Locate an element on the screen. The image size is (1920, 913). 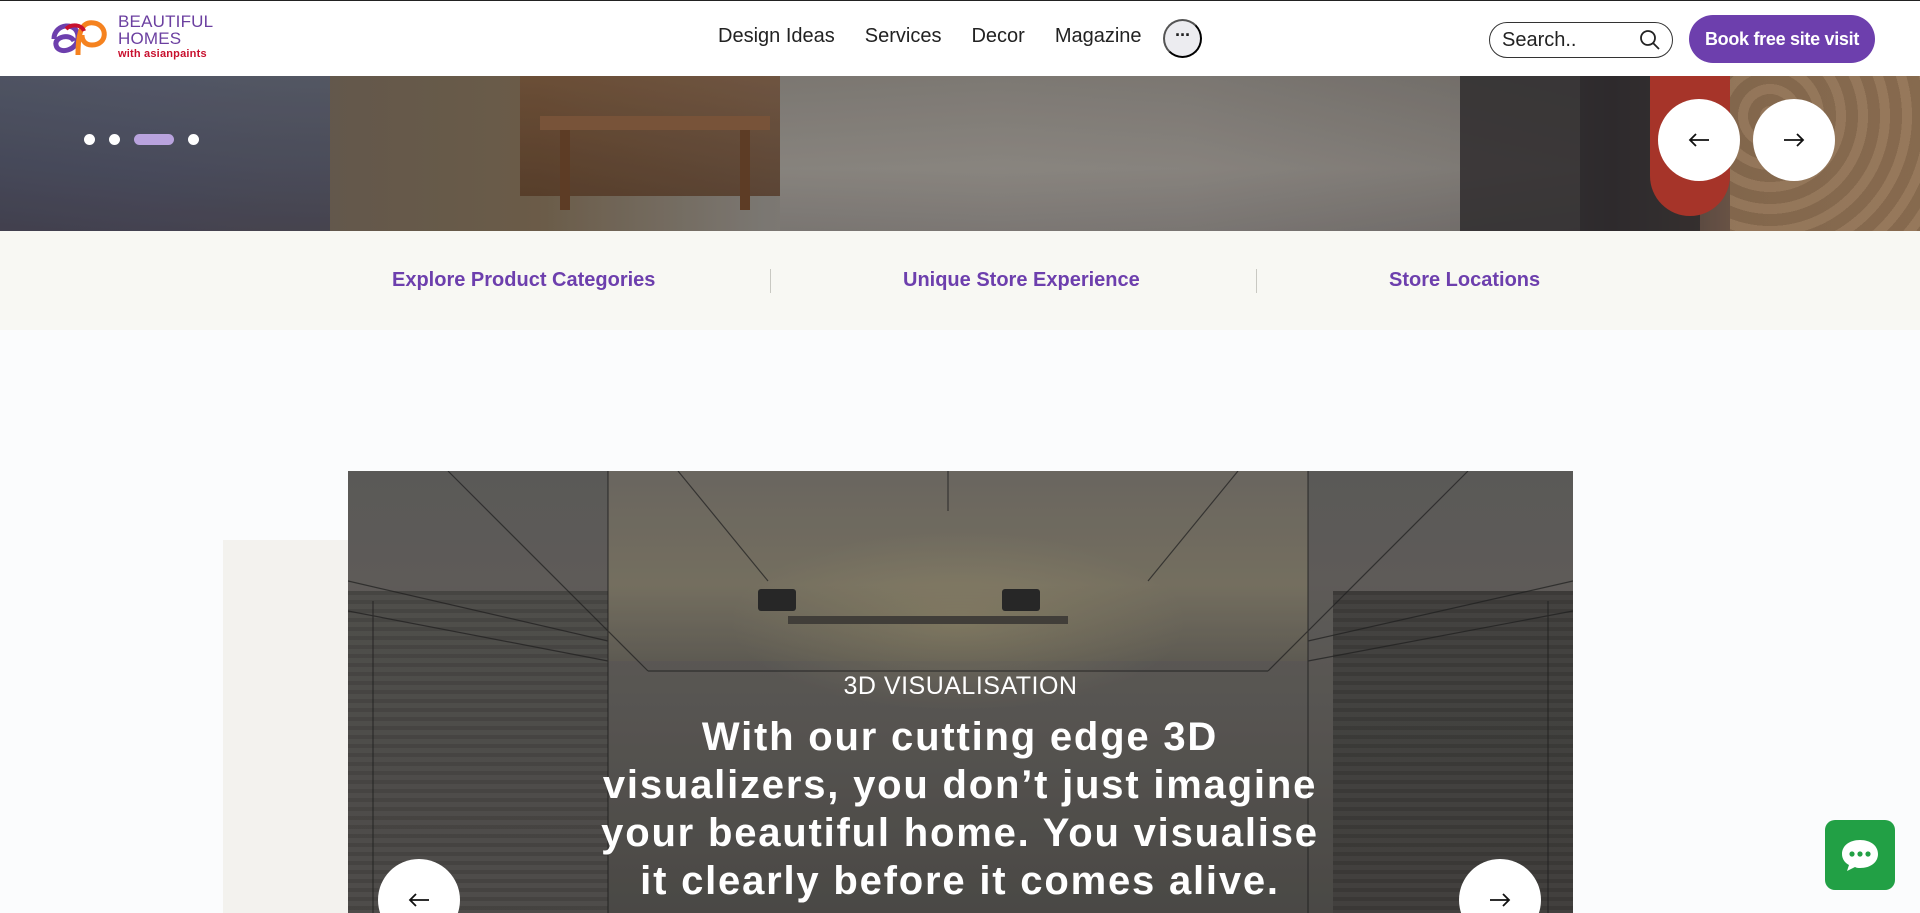
hero-next-button is located at coordinates (1794, 140).